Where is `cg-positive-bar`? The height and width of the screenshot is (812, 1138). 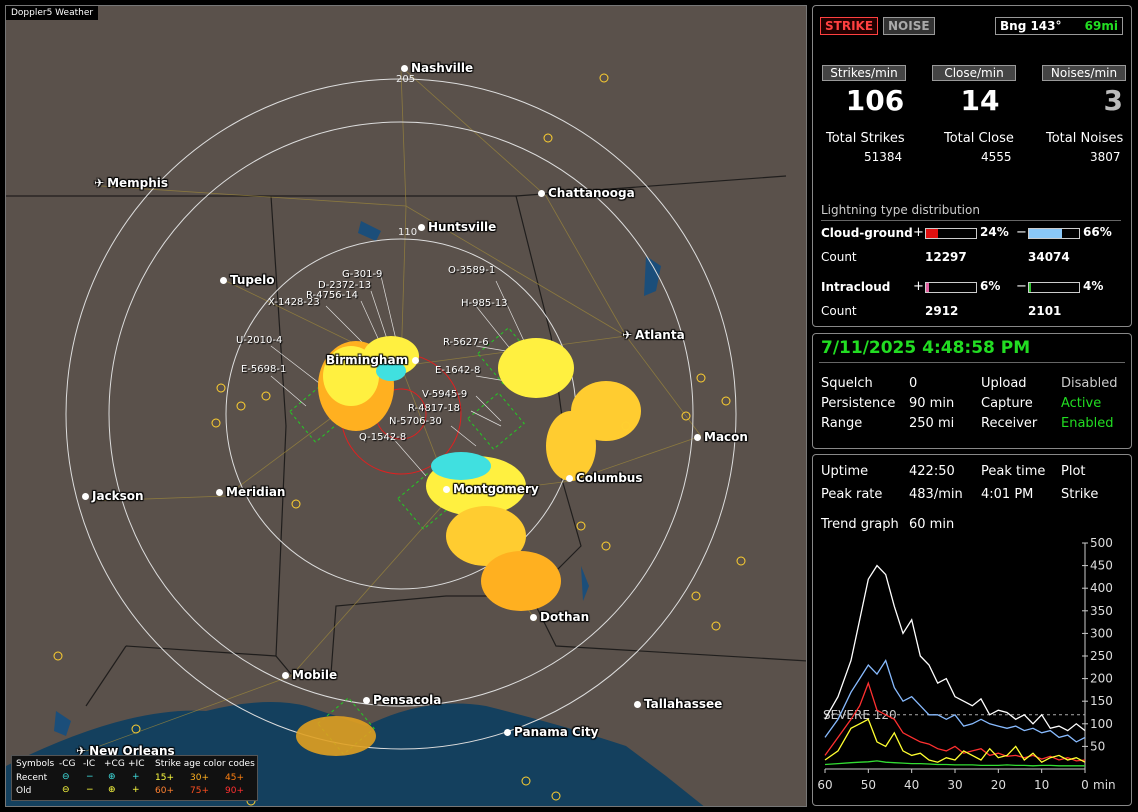
cg-positive-bar is located at coordinates (951, 233).